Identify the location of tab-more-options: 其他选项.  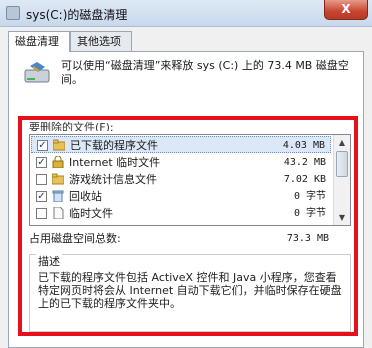
(101, 41).